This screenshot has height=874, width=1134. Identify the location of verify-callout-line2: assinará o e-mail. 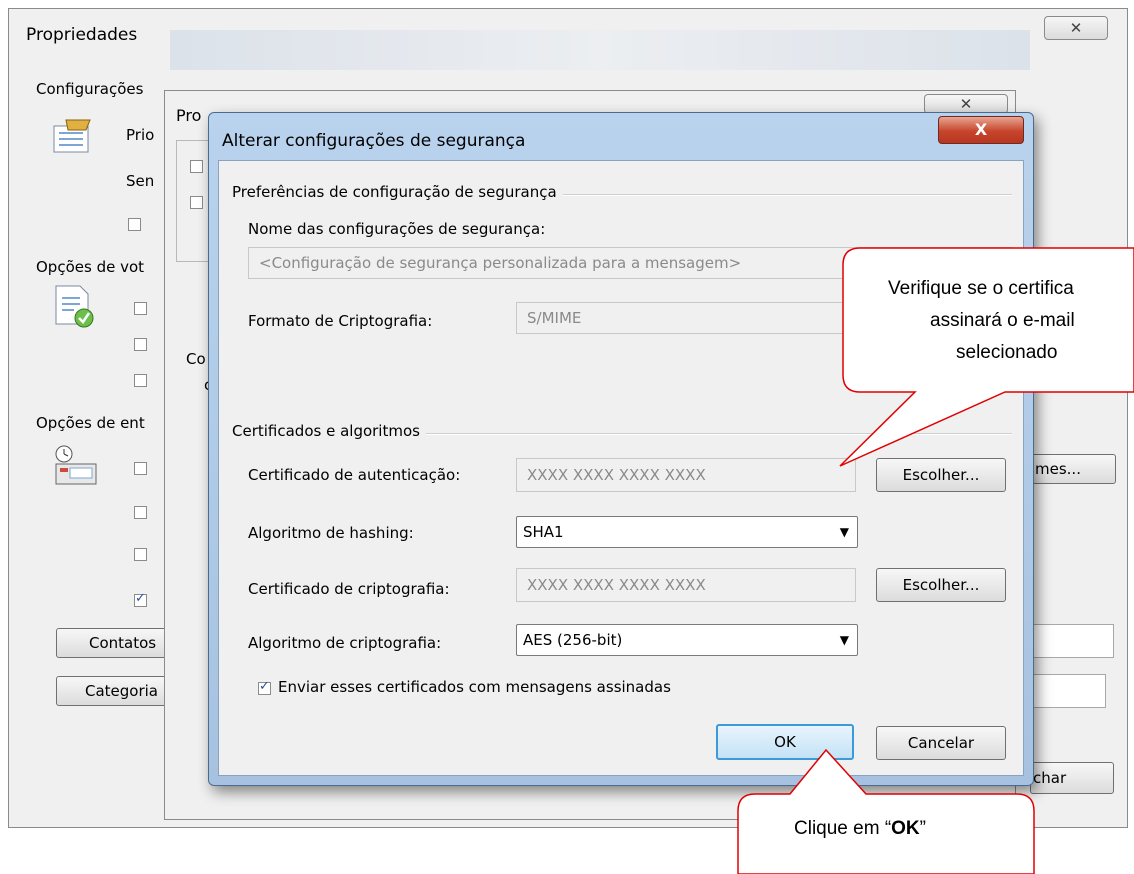
(1002, 320).